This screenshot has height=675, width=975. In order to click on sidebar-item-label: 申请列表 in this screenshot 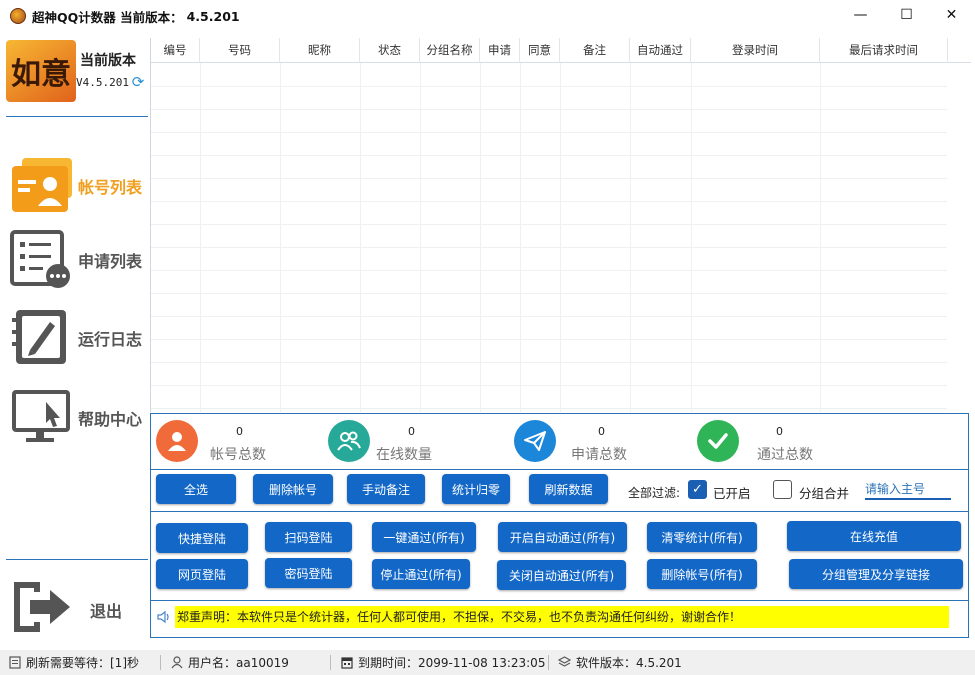, I will do `click(110, 261)`.